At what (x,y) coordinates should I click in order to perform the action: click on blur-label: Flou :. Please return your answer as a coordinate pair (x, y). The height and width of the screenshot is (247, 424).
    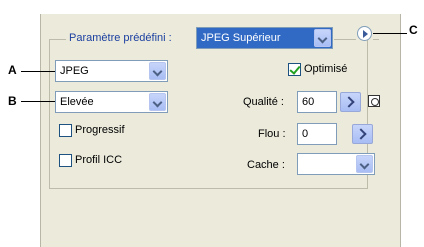
    Looking at the image, I should click on (272, 134).